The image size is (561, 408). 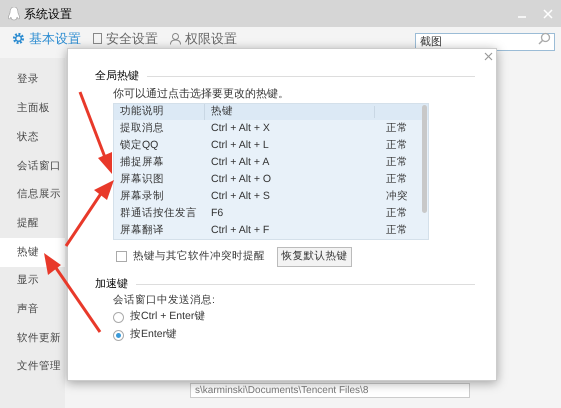 I want to click on table-cell-text: Ctrl + Alt + A, so click(x=240, y=162).